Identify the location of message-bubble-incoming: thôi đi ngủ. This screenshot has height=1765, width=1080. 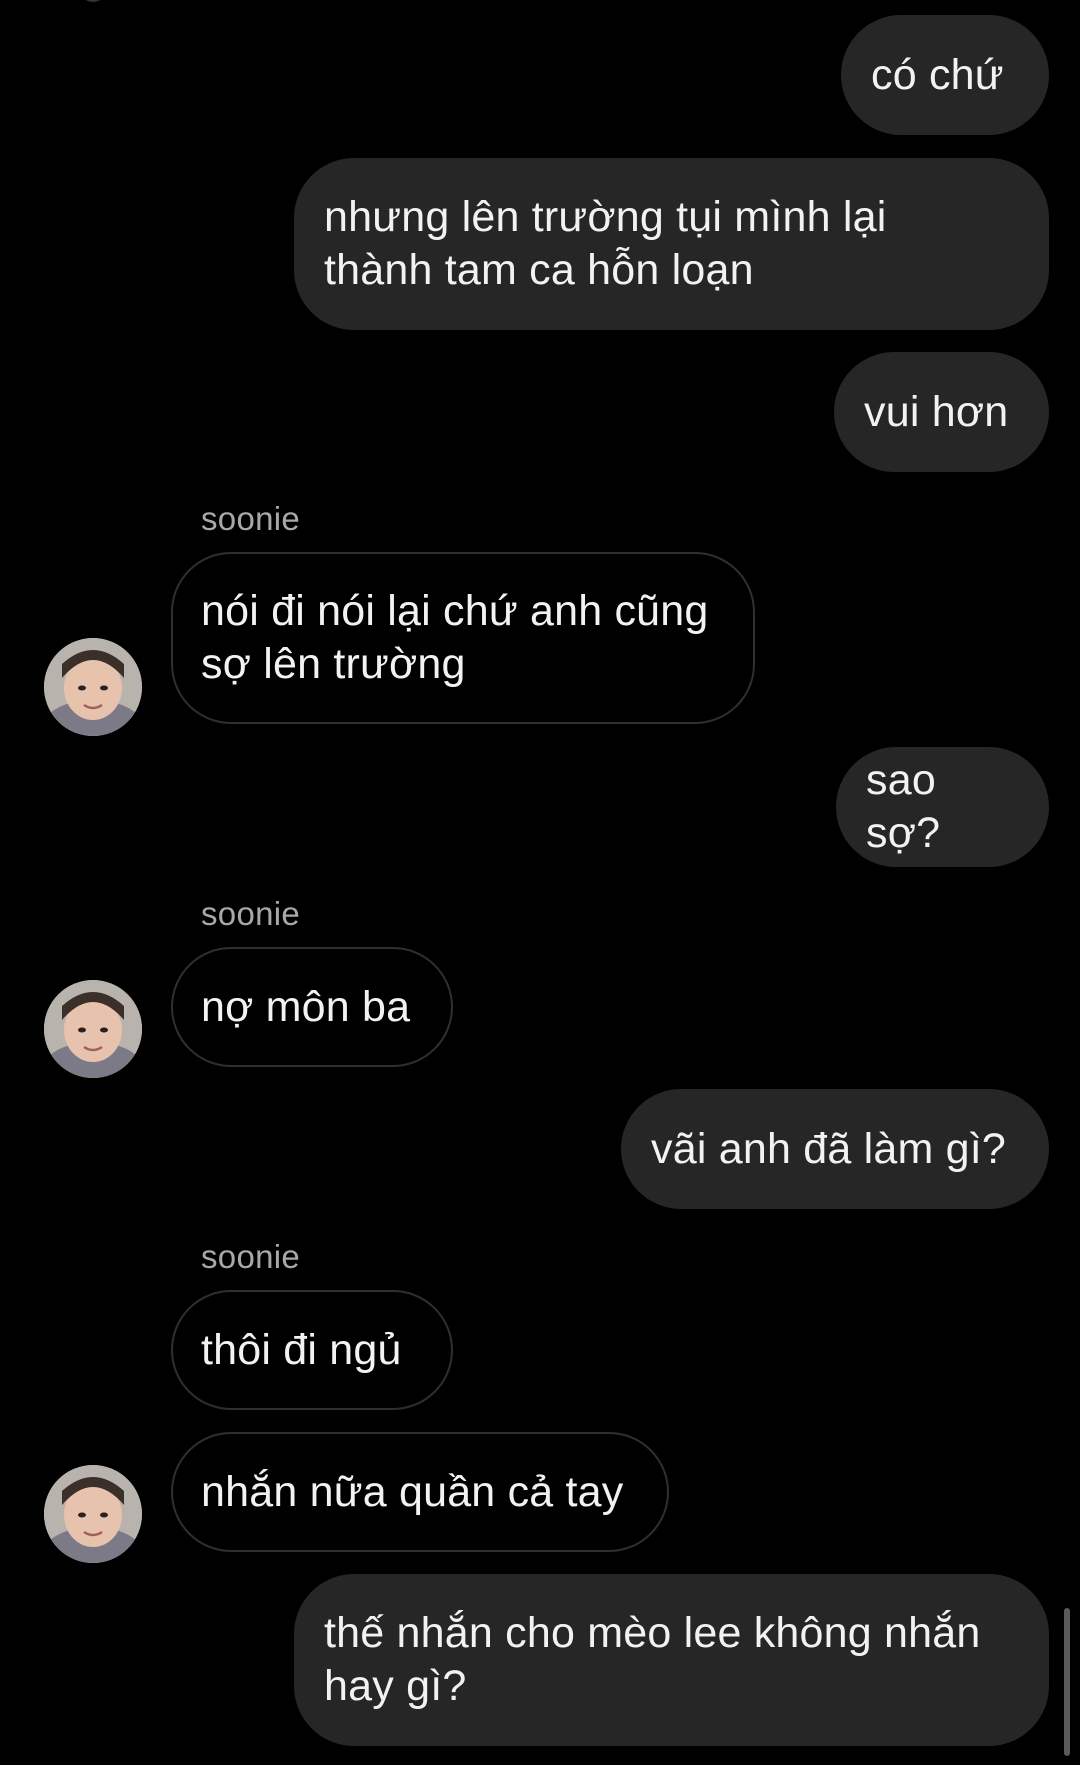
(312, 1350).